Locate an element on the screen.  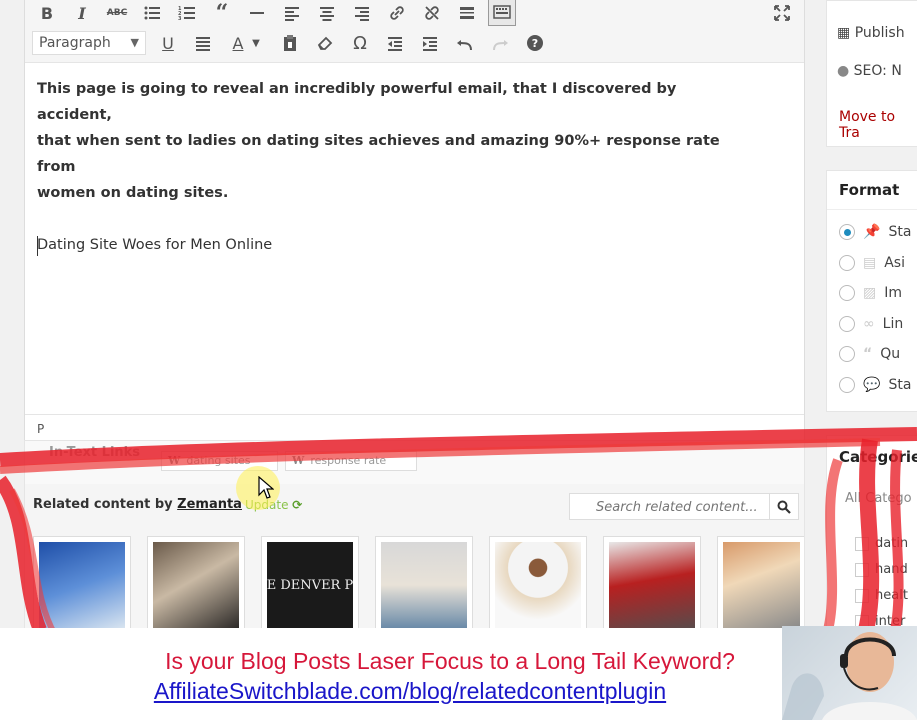
toolbar-toggle-icon is located at coordinates (502, 13).